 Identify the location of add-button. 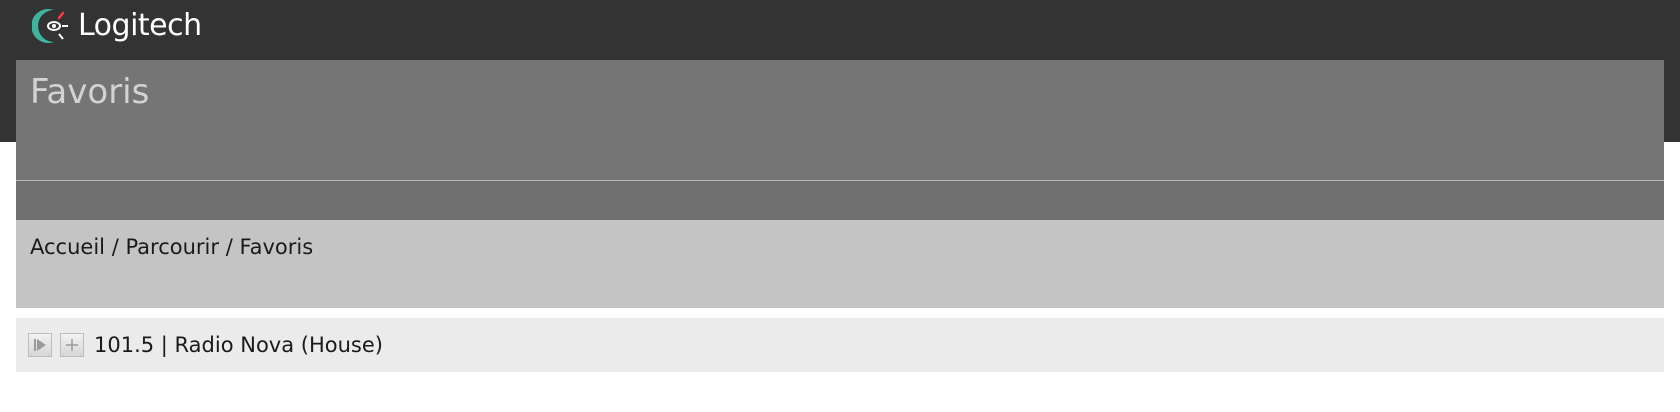
(72, 345).